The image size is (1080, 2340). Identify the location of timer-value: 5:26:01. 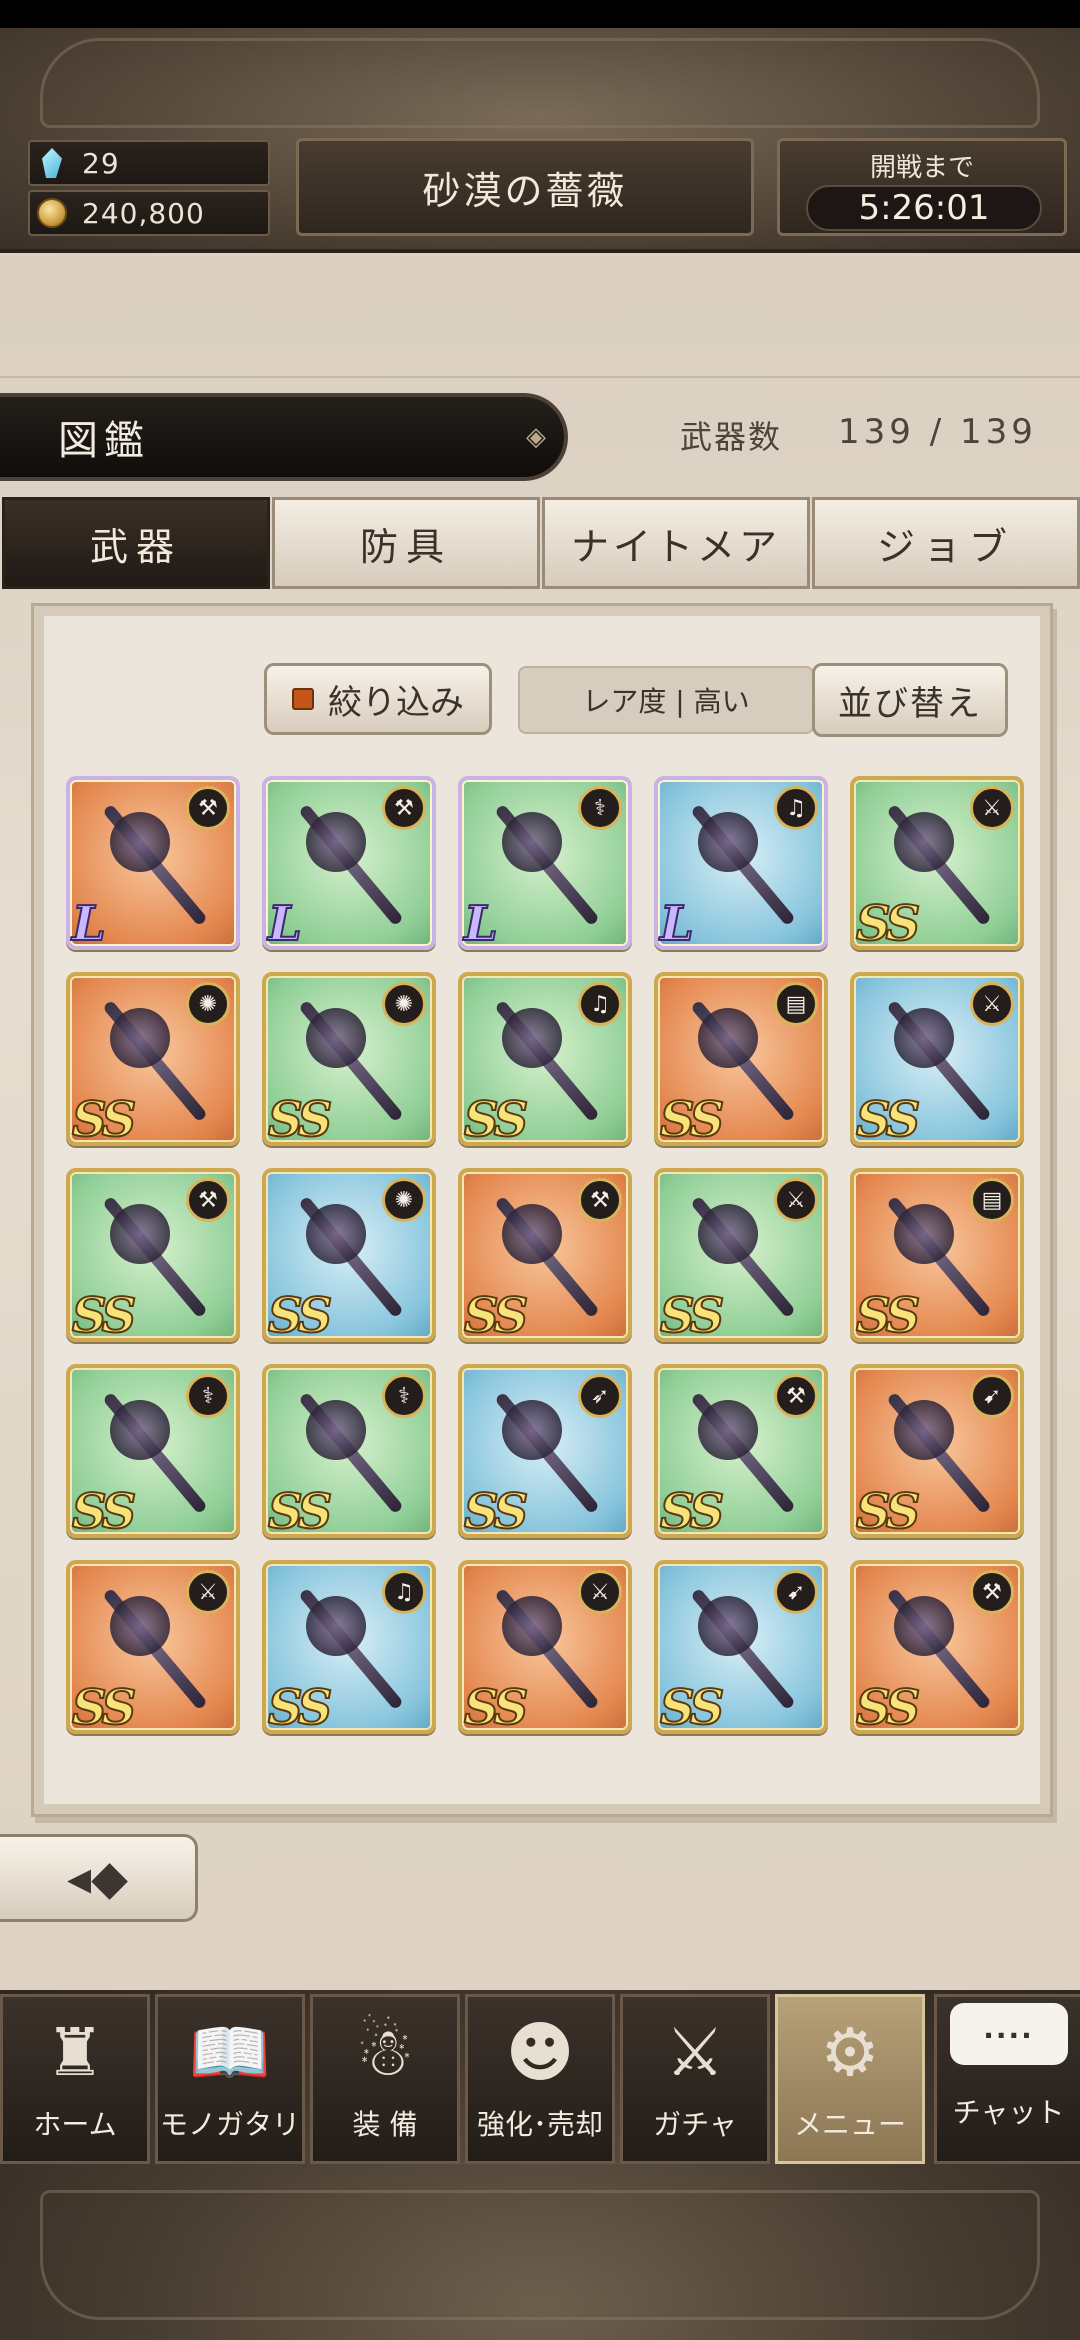
(924, 208).